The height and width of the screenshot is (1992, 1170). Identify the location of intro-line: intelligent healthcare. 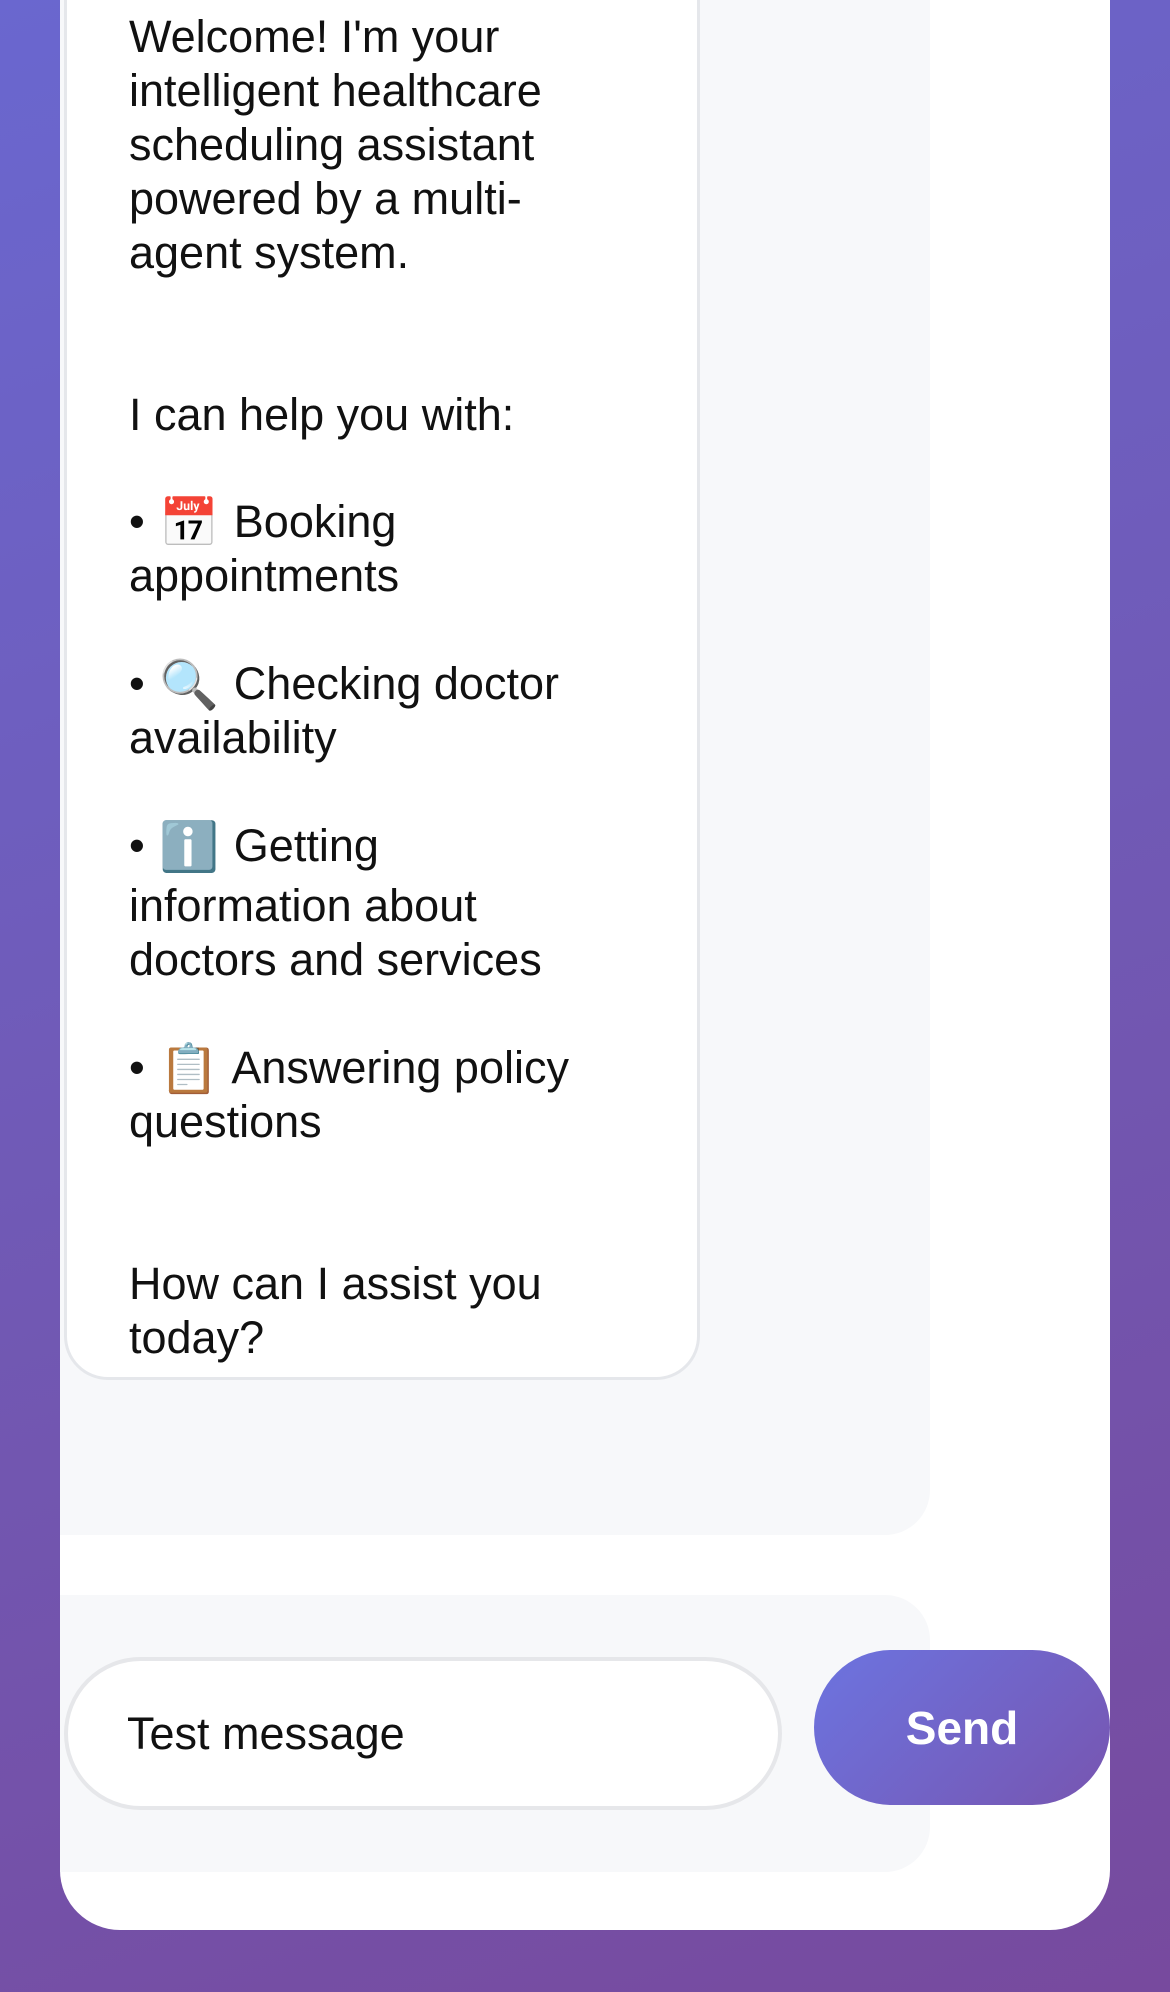
(335, 90).